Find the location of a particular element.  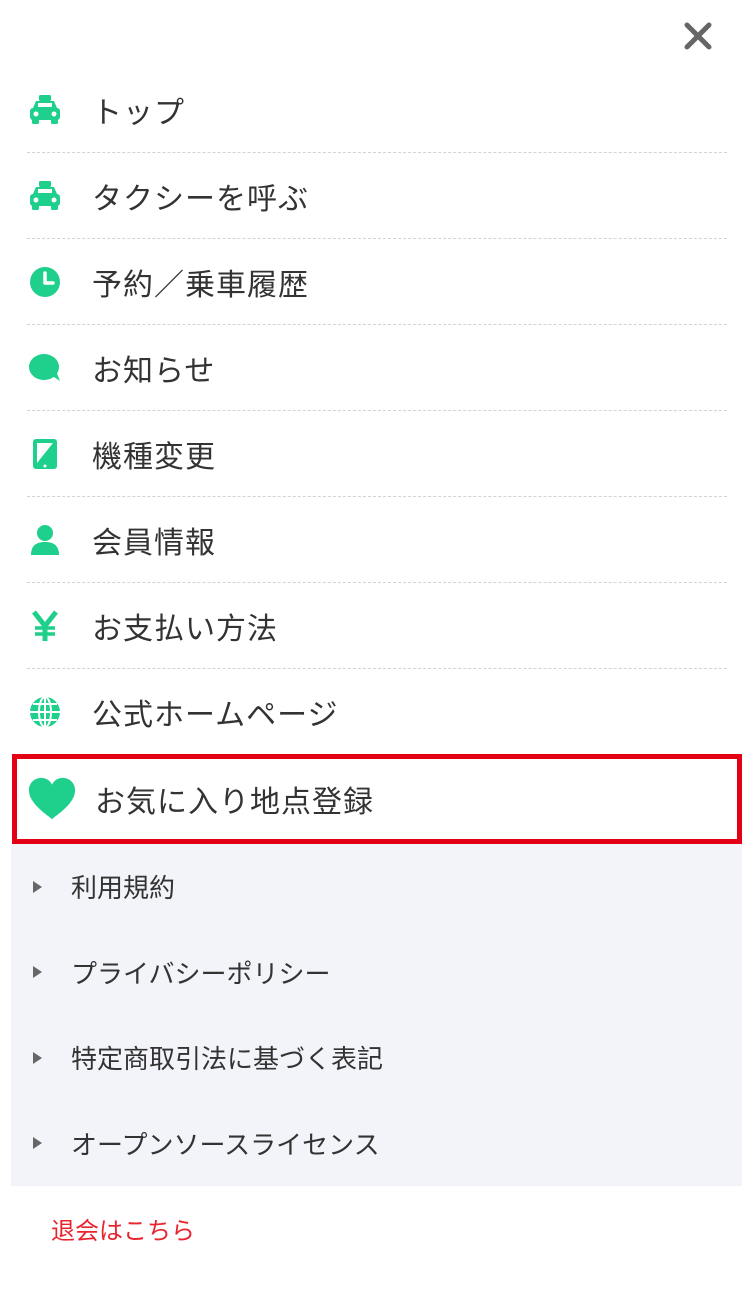

menu-item-label: 機種変更 is located at coordinates (154, 457).